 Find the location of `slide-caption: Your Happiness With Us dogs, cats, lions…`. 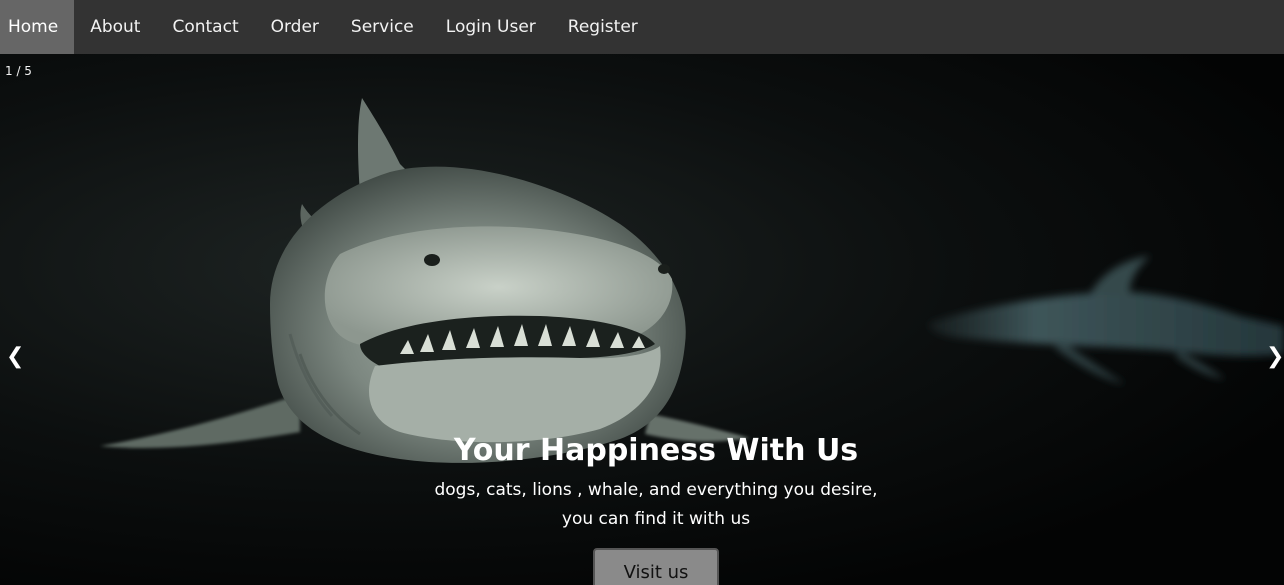

slide-caption: Your Happiness With Us dogs, cats, lions… is located at coordinates (656, 507).